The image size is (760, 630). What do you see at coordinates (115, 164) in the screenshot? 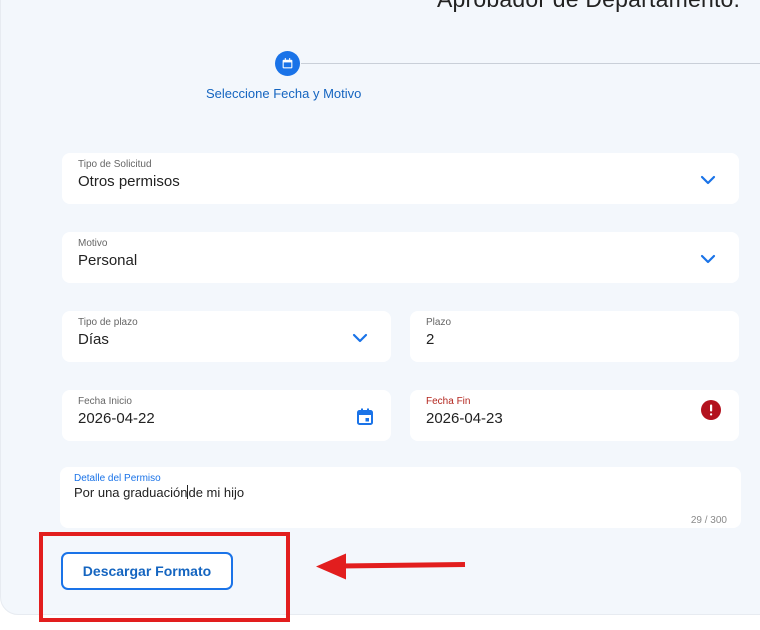
I see `tipo-solicitud-label: Tipo de Solicitud` at bounding box center [115, 164].